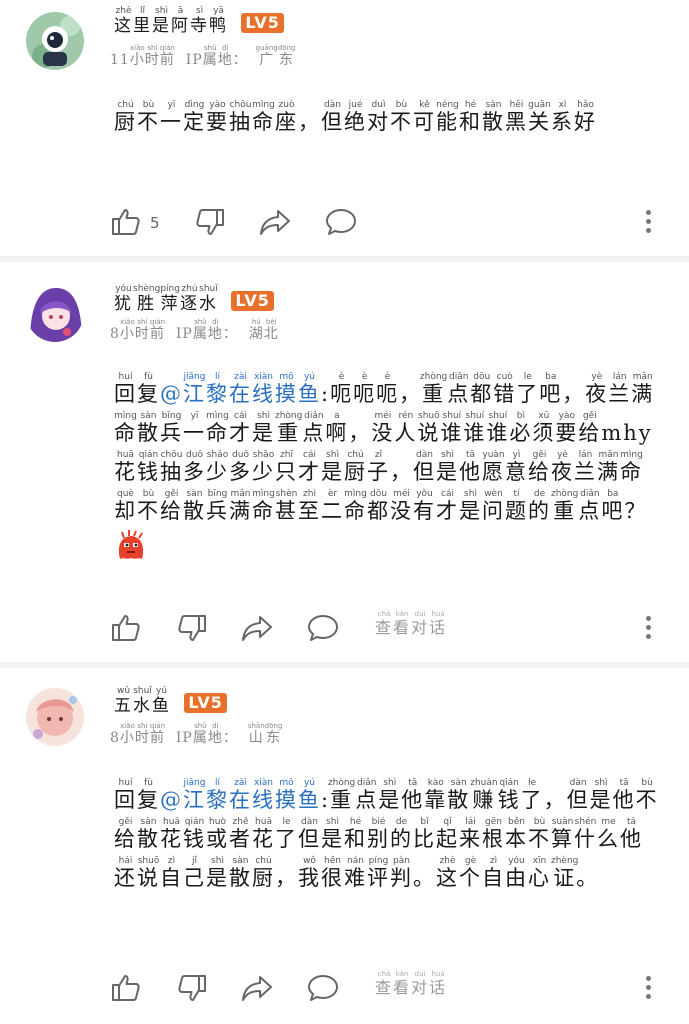 The image size is (689, 1024). Describe the element at coordinates (142, 56) in the screenshot. I see `post-time: 11 小xiǎo时shí前qián` at that location.